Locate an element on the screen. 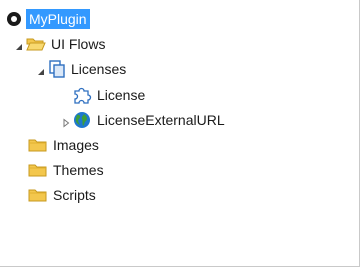 Image resolution: width=361 pixels, height=268 pixels. tree-node-ui-flows: UI Flows is located at coordinates (59, 44).